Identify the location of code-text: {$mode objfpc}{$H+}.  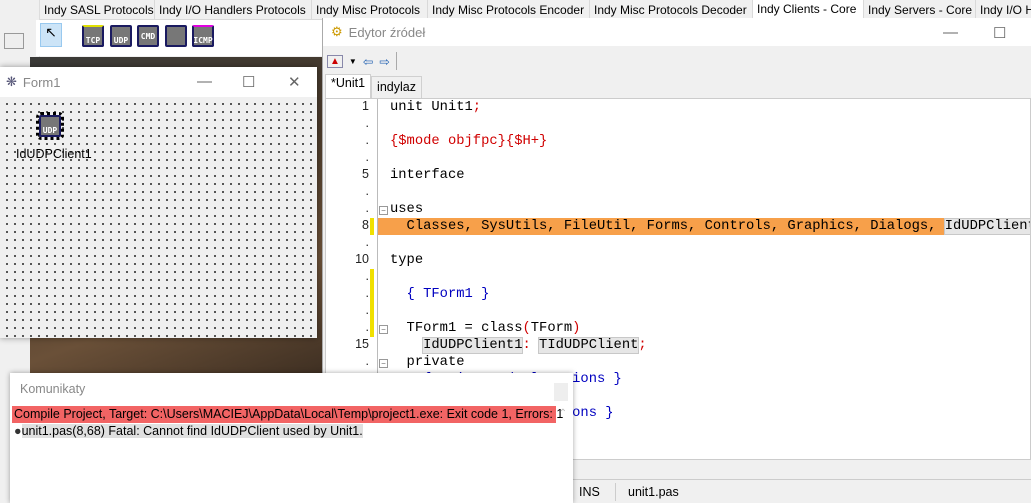
(469, 141).